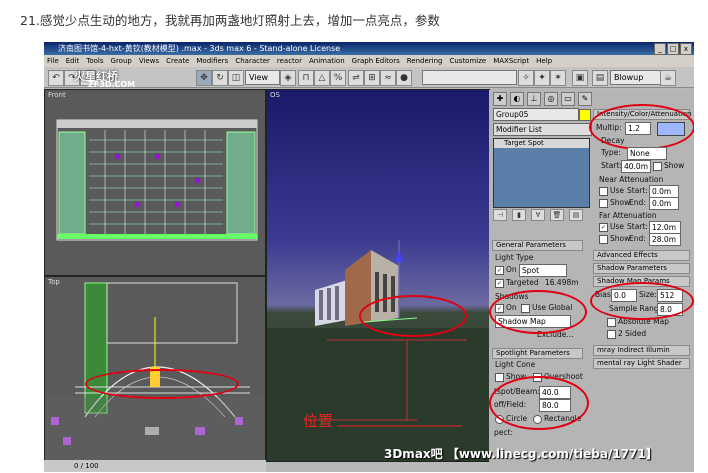 The width and height of the screenshot is (708, 473). Describe the element at coordinates (668, 78) in the screenshot. I see `teapot-icon: ☕` at that location.